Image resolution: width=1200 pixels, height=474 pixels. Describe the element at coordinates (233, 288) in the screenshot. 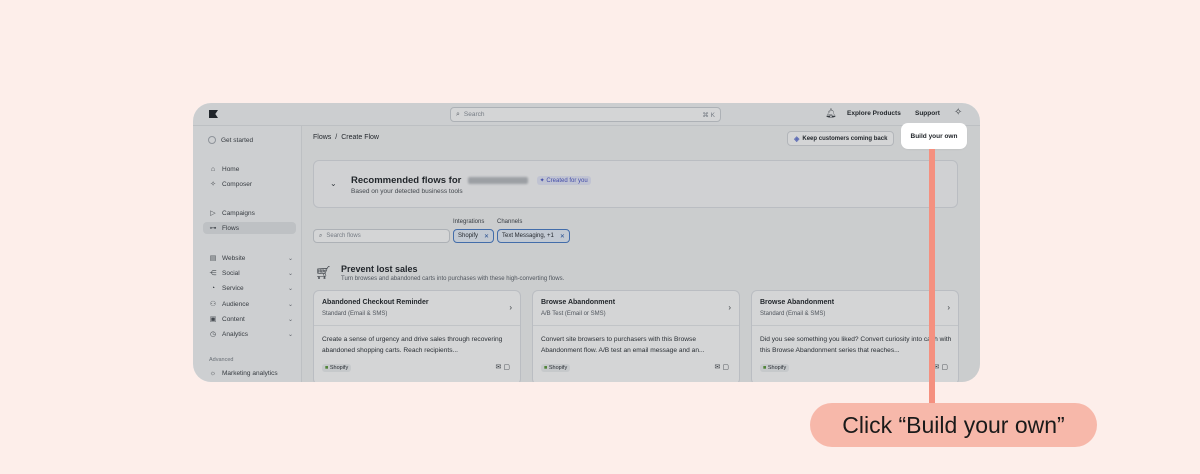

I see `sidebar-item-label: Service` at that location.